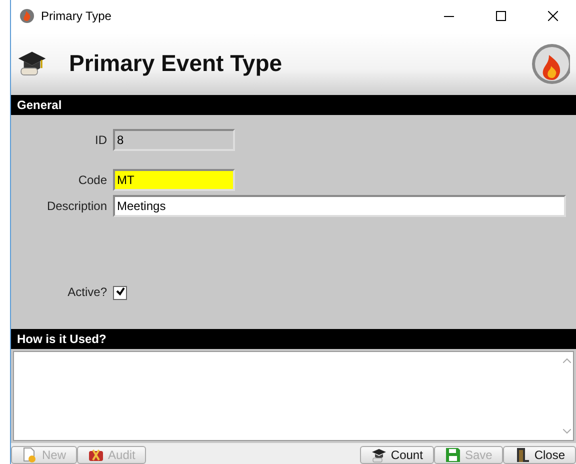 This screenshot has height=464, width=576. What do you see at coordinates (96, 455) in the screenshot?
I see `audit-icon` at bounding box center [96, 455].